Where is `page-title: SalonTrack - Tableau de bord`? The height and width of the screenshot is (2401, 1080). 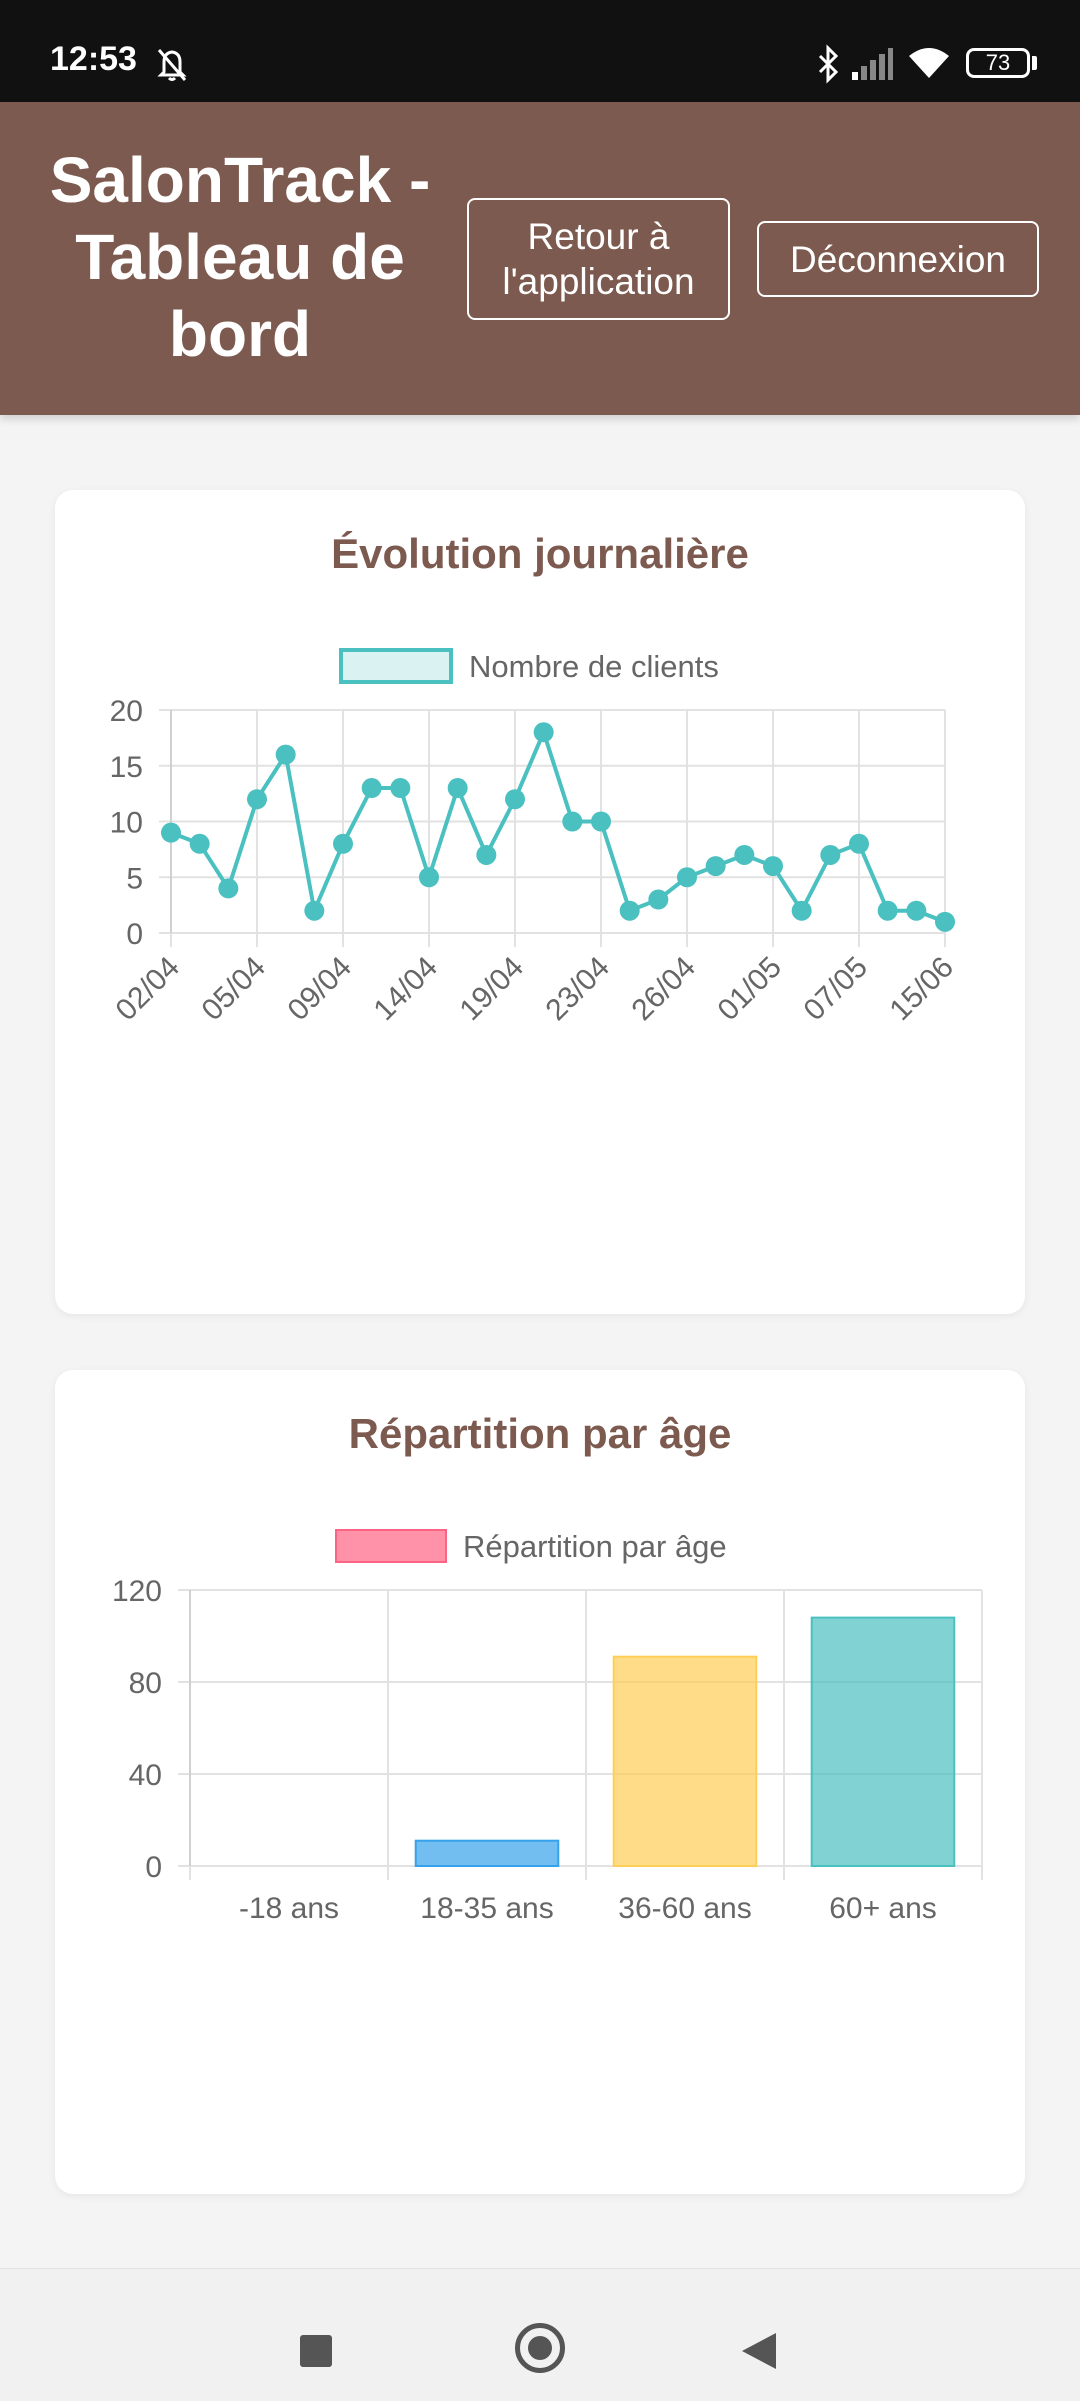 page-title: SalonTrack - Tableau de bord is located at coordinates (240, 257).